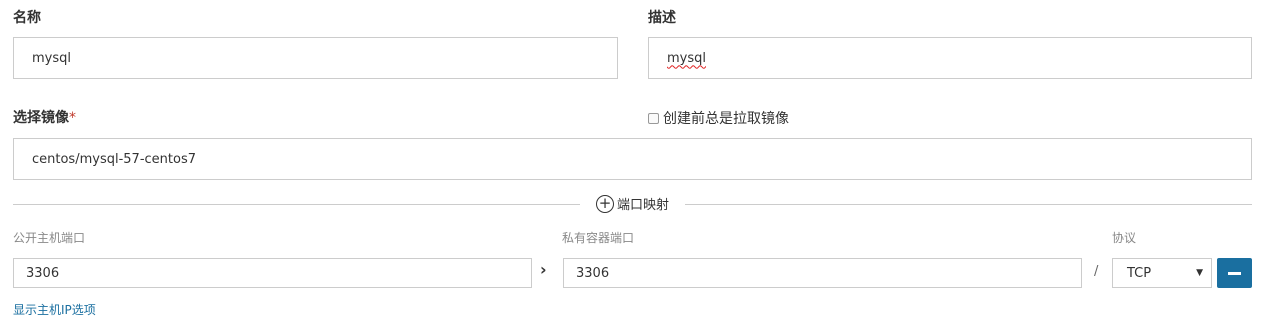 This screenshot has height=323, width=1270. Describe the element at coordinates (598, 238) in the screenshot. I see `private-port-label: 私有容器端口` at that location.